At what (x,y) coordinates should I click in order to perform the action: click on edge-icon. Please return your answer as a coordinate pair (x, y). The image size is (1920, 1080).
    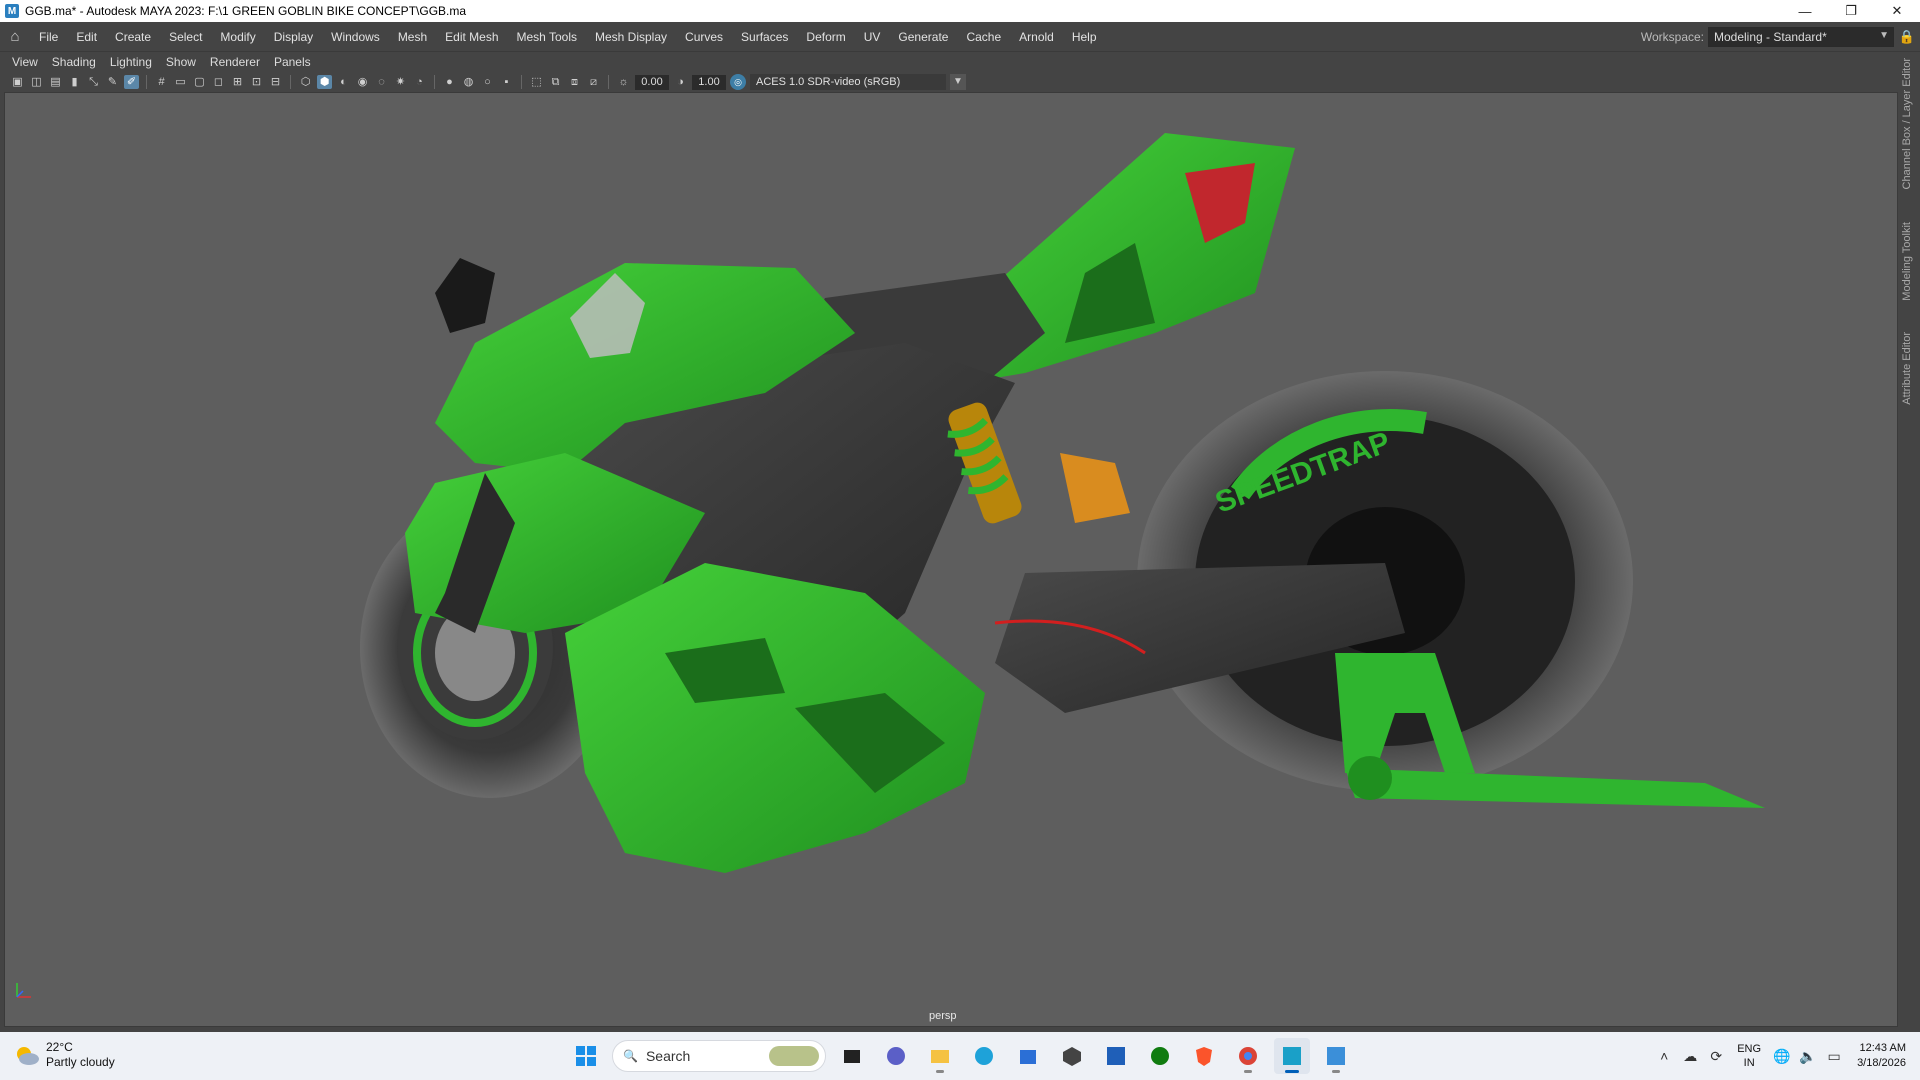
    Looking at the image, I should click on (984, 1056).